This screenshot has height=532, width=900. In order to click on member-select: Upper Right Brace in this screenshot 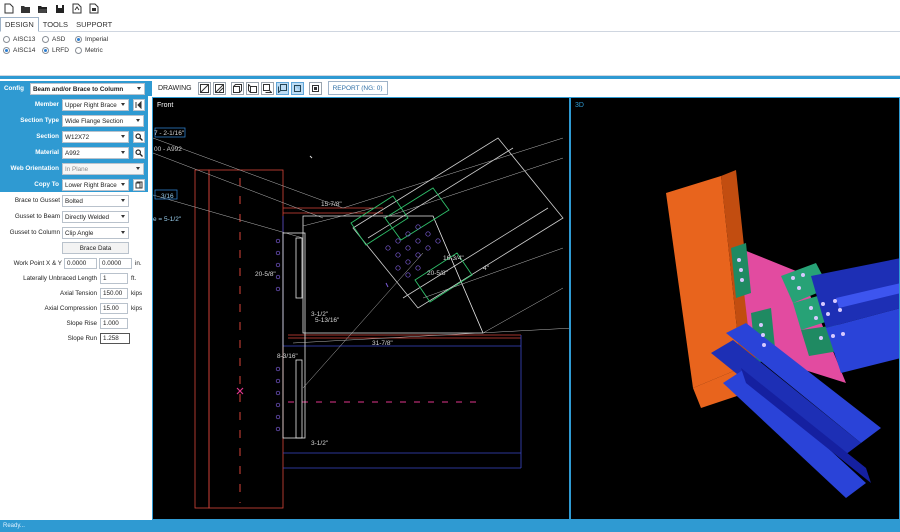, I will do `click(95, 105)`.